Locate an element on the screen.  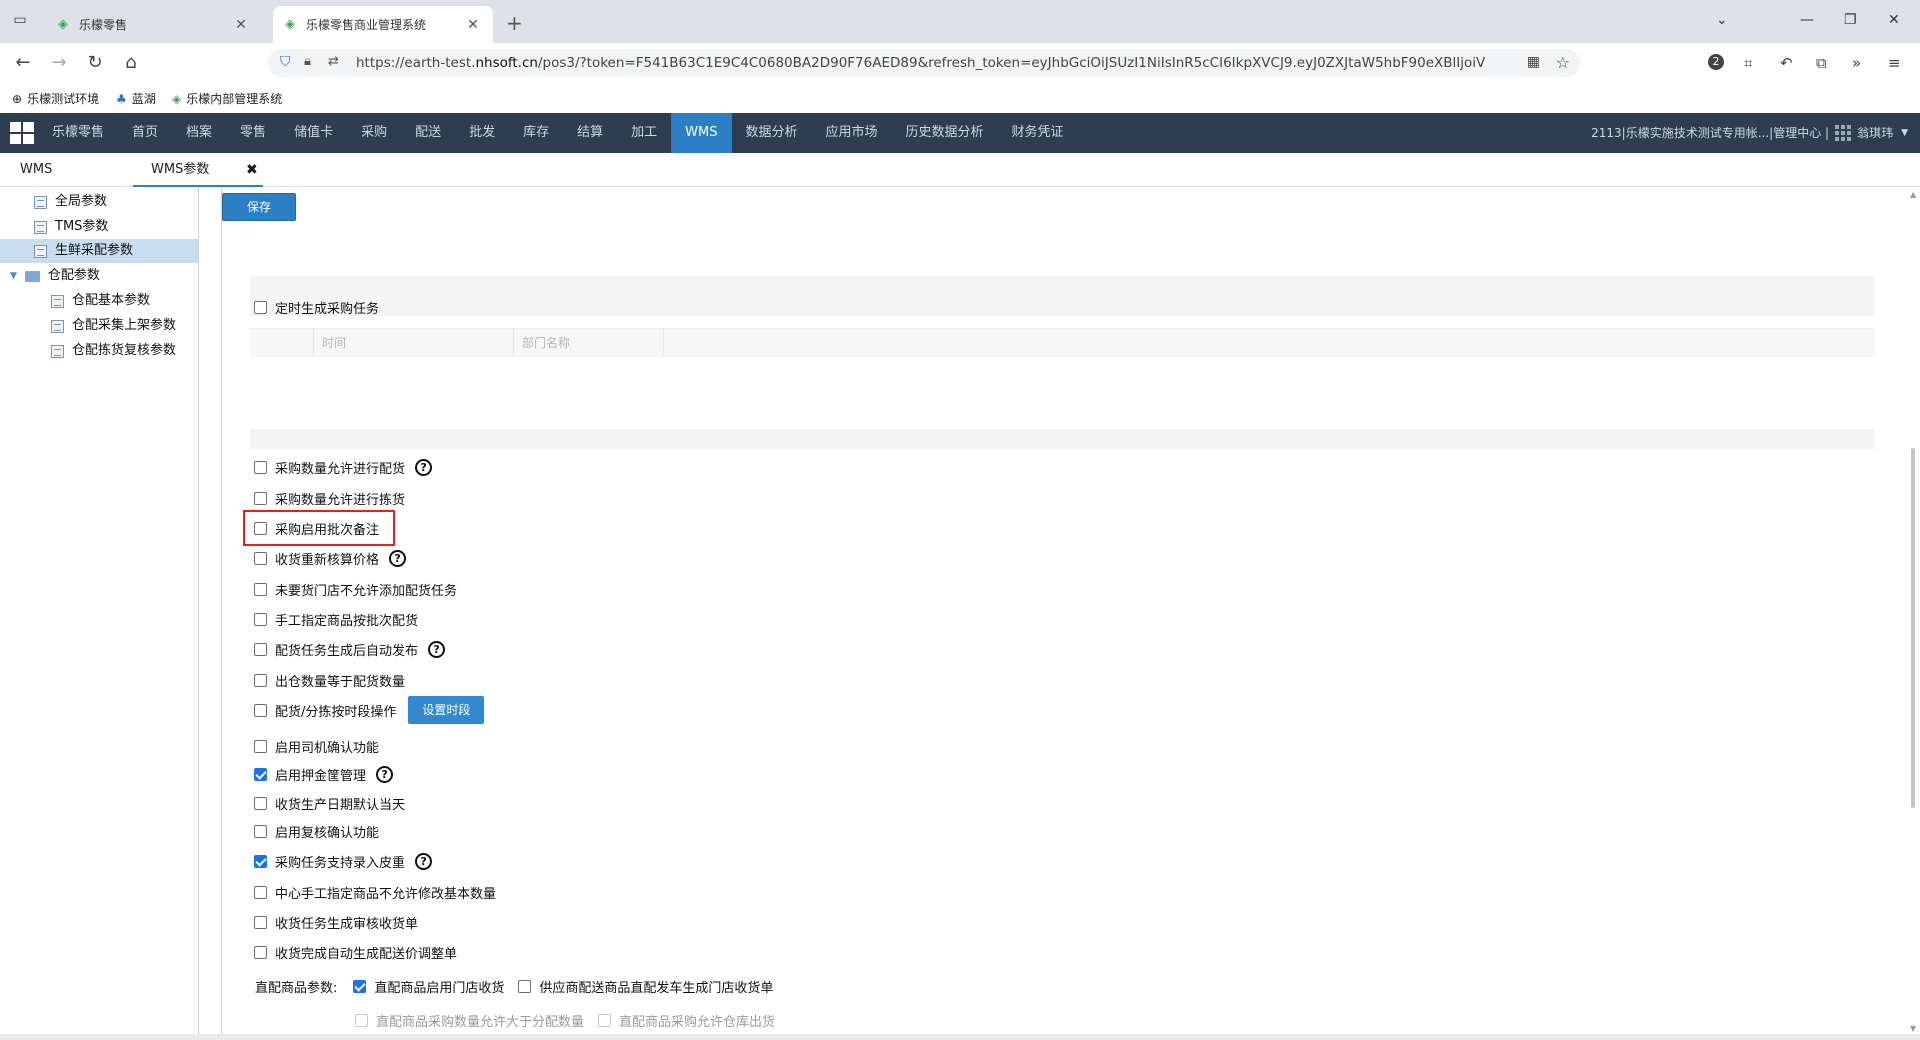
menu-item-data-analysis: 数据分析 is located at coordinates (772, 133).